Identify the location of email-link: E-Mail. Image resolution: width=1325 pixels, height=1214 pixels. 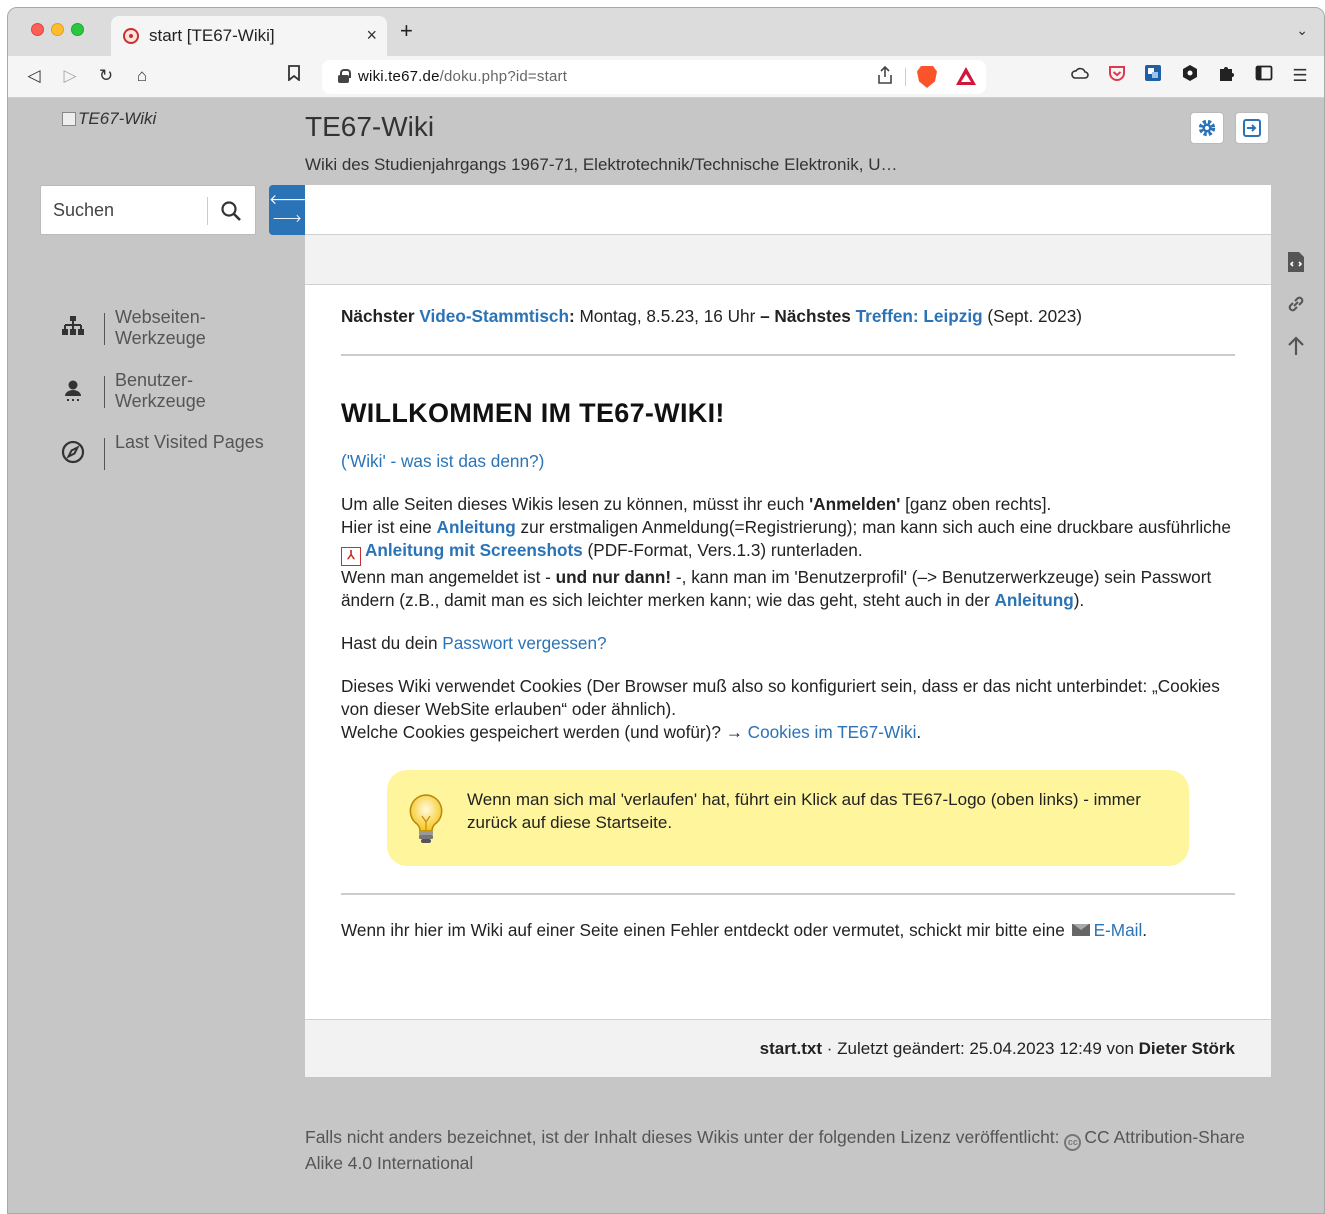
(1118, 930).